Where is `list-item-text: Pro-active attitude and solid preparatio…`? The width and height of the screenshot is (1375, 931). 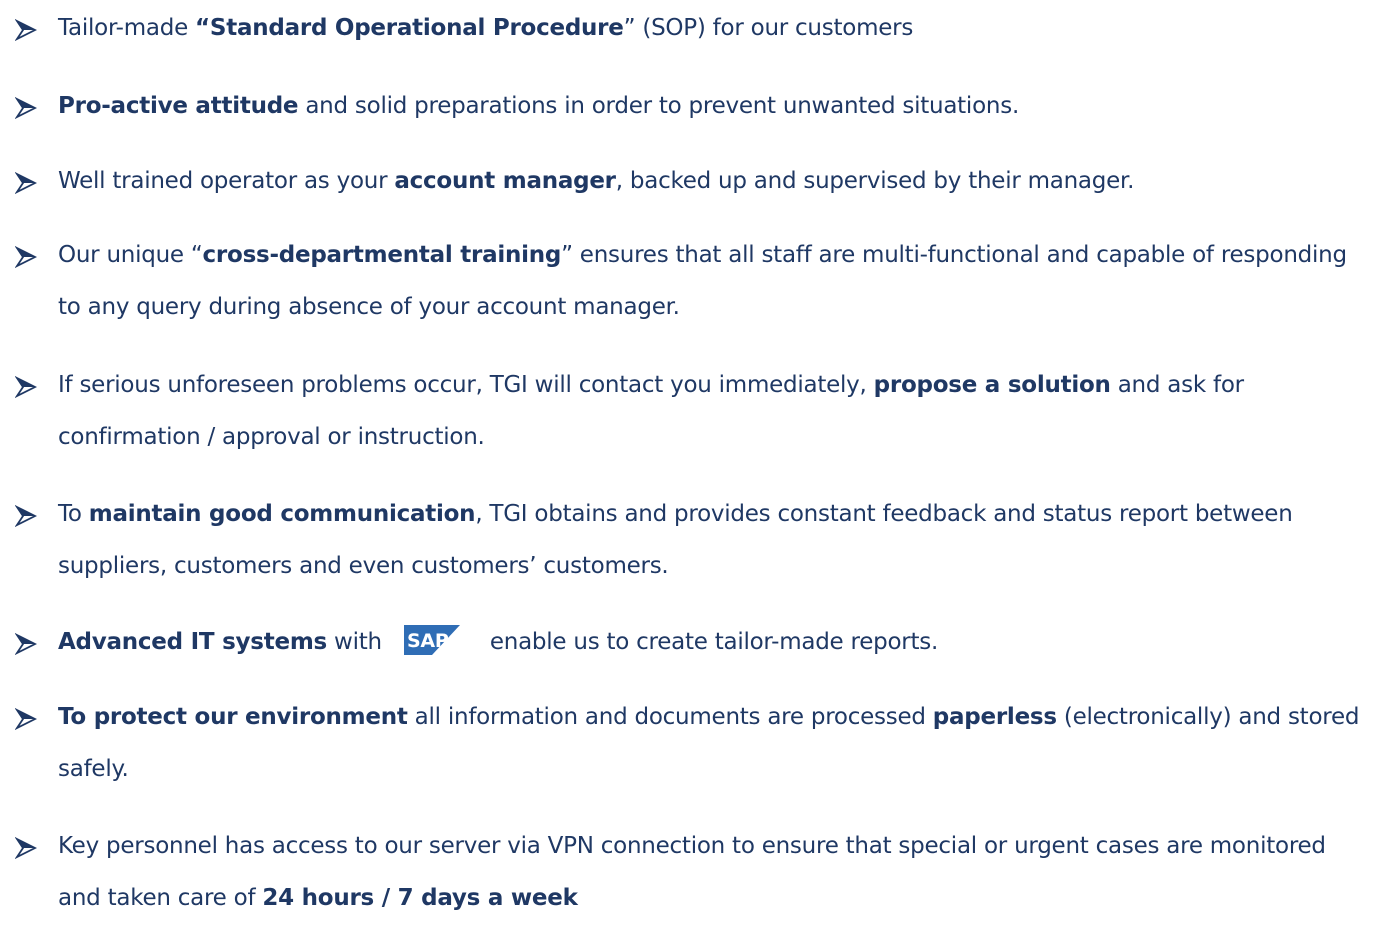 list-item-text: Pro-active attitude and solid preparatio… is located at coordinates (539, 106).